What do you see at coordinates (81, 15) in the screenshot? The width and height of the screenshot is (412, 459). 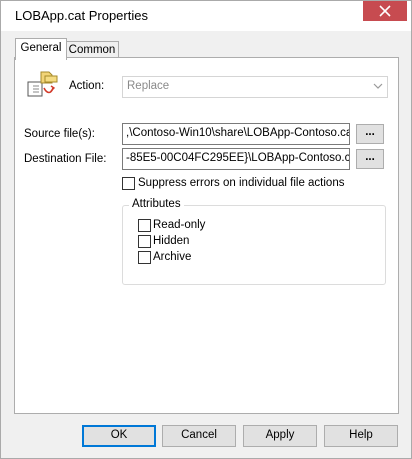 I see `window-title: LOBApp.cat Properties` at bounding box center [81, 15].